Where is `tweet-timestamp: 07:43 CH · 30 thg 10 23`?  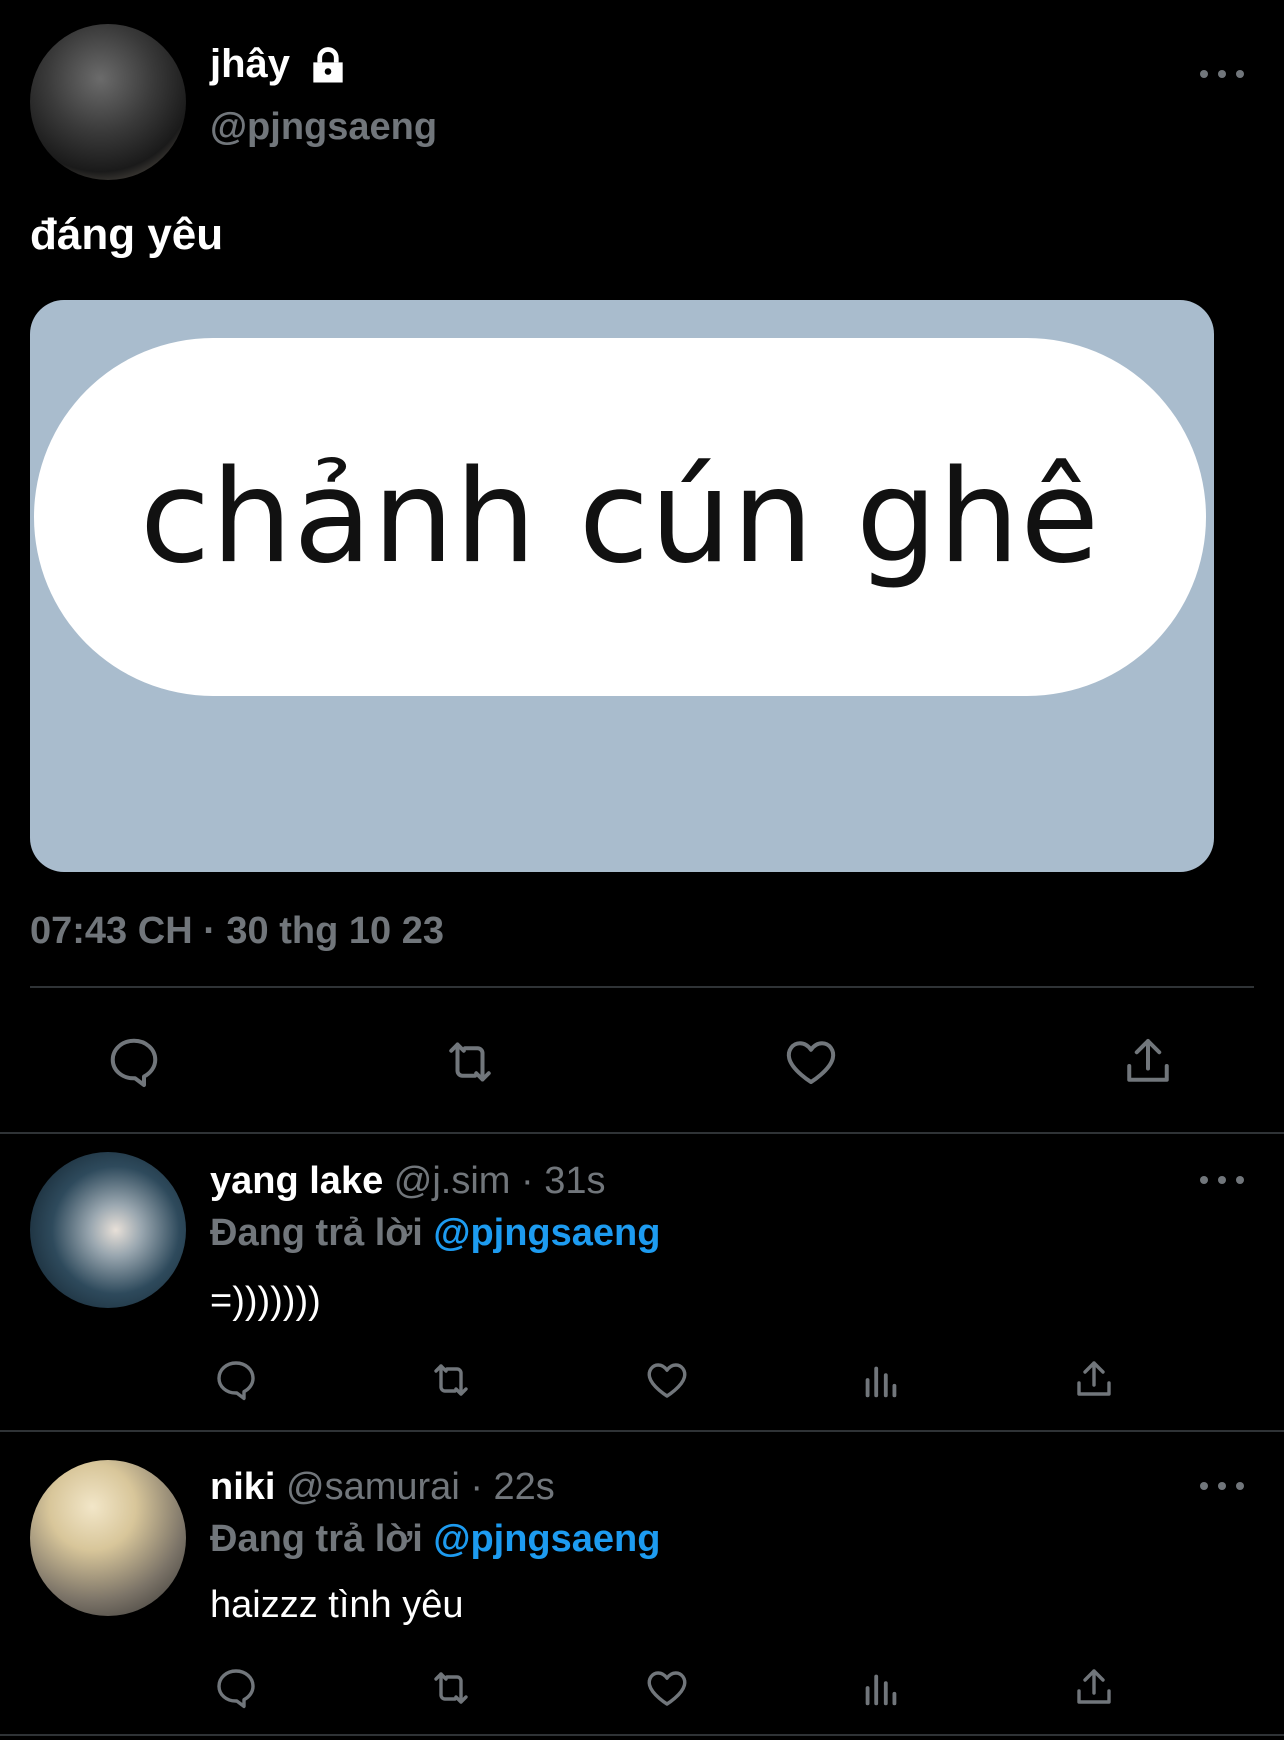
tweet-timestamp: 07:43 CH · 30 thg 10 23 is located at coordinates (237, 931).